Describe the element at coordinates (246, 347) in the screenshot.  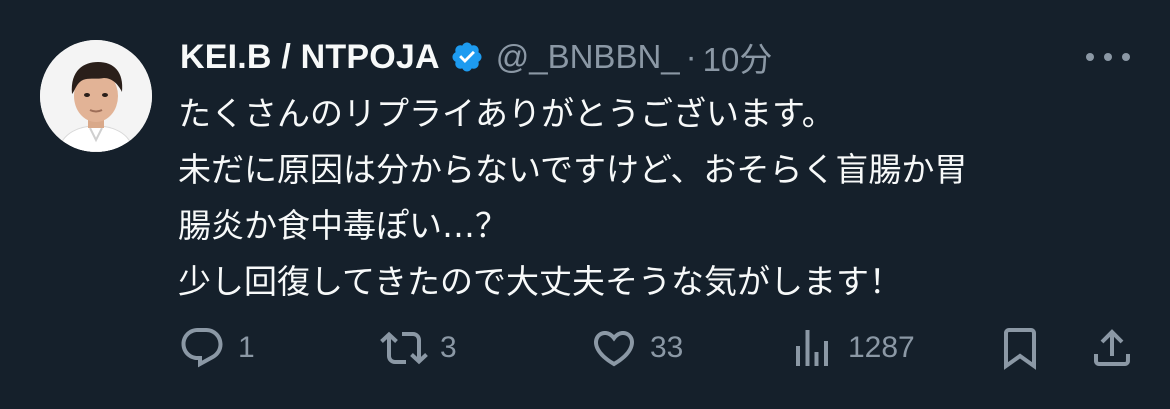
I see `reply-count: 1` at that location.